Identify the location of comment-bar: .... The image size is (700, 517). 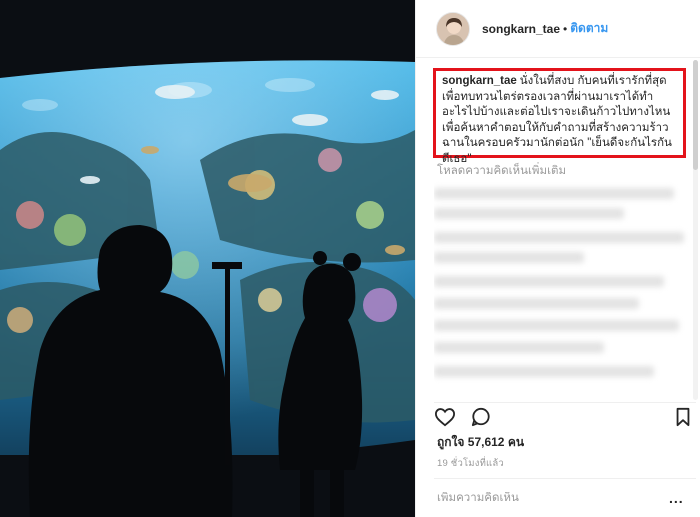
(565, 497).